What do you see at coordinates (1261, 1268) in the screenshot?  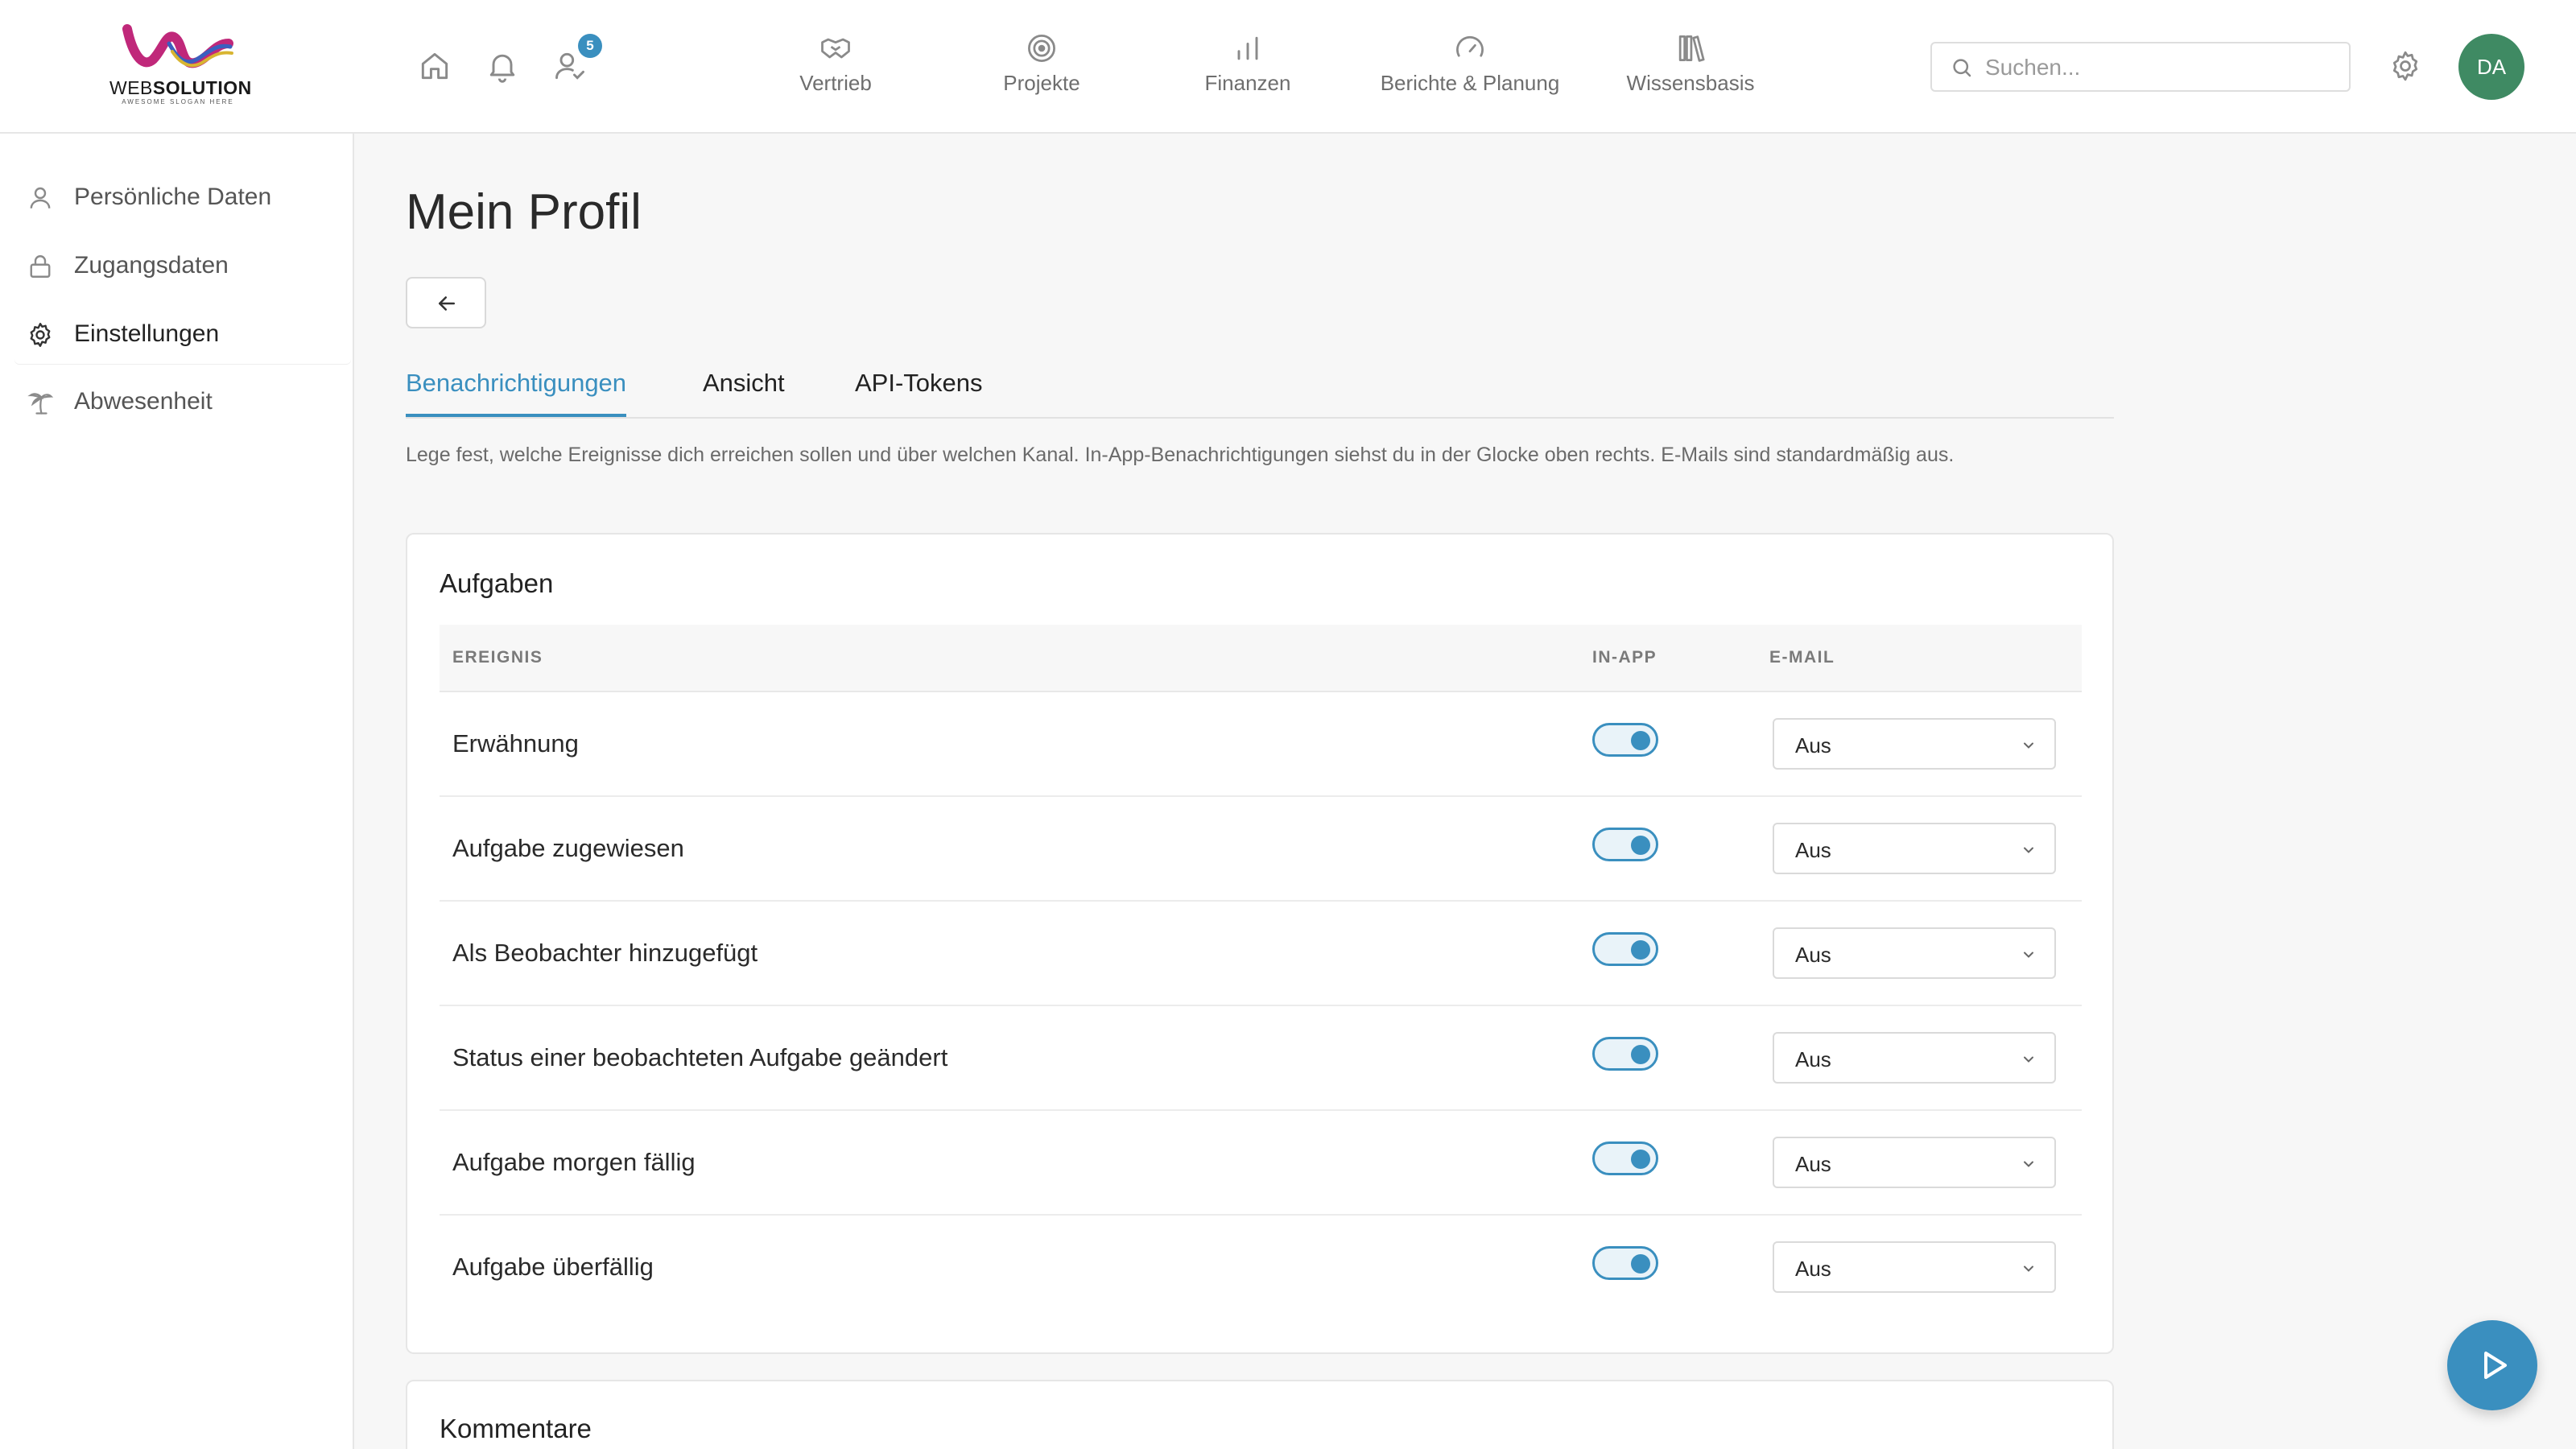 I see `table-row: Aufgabe überfällig Aus` at bounding box center [1261, 1268].